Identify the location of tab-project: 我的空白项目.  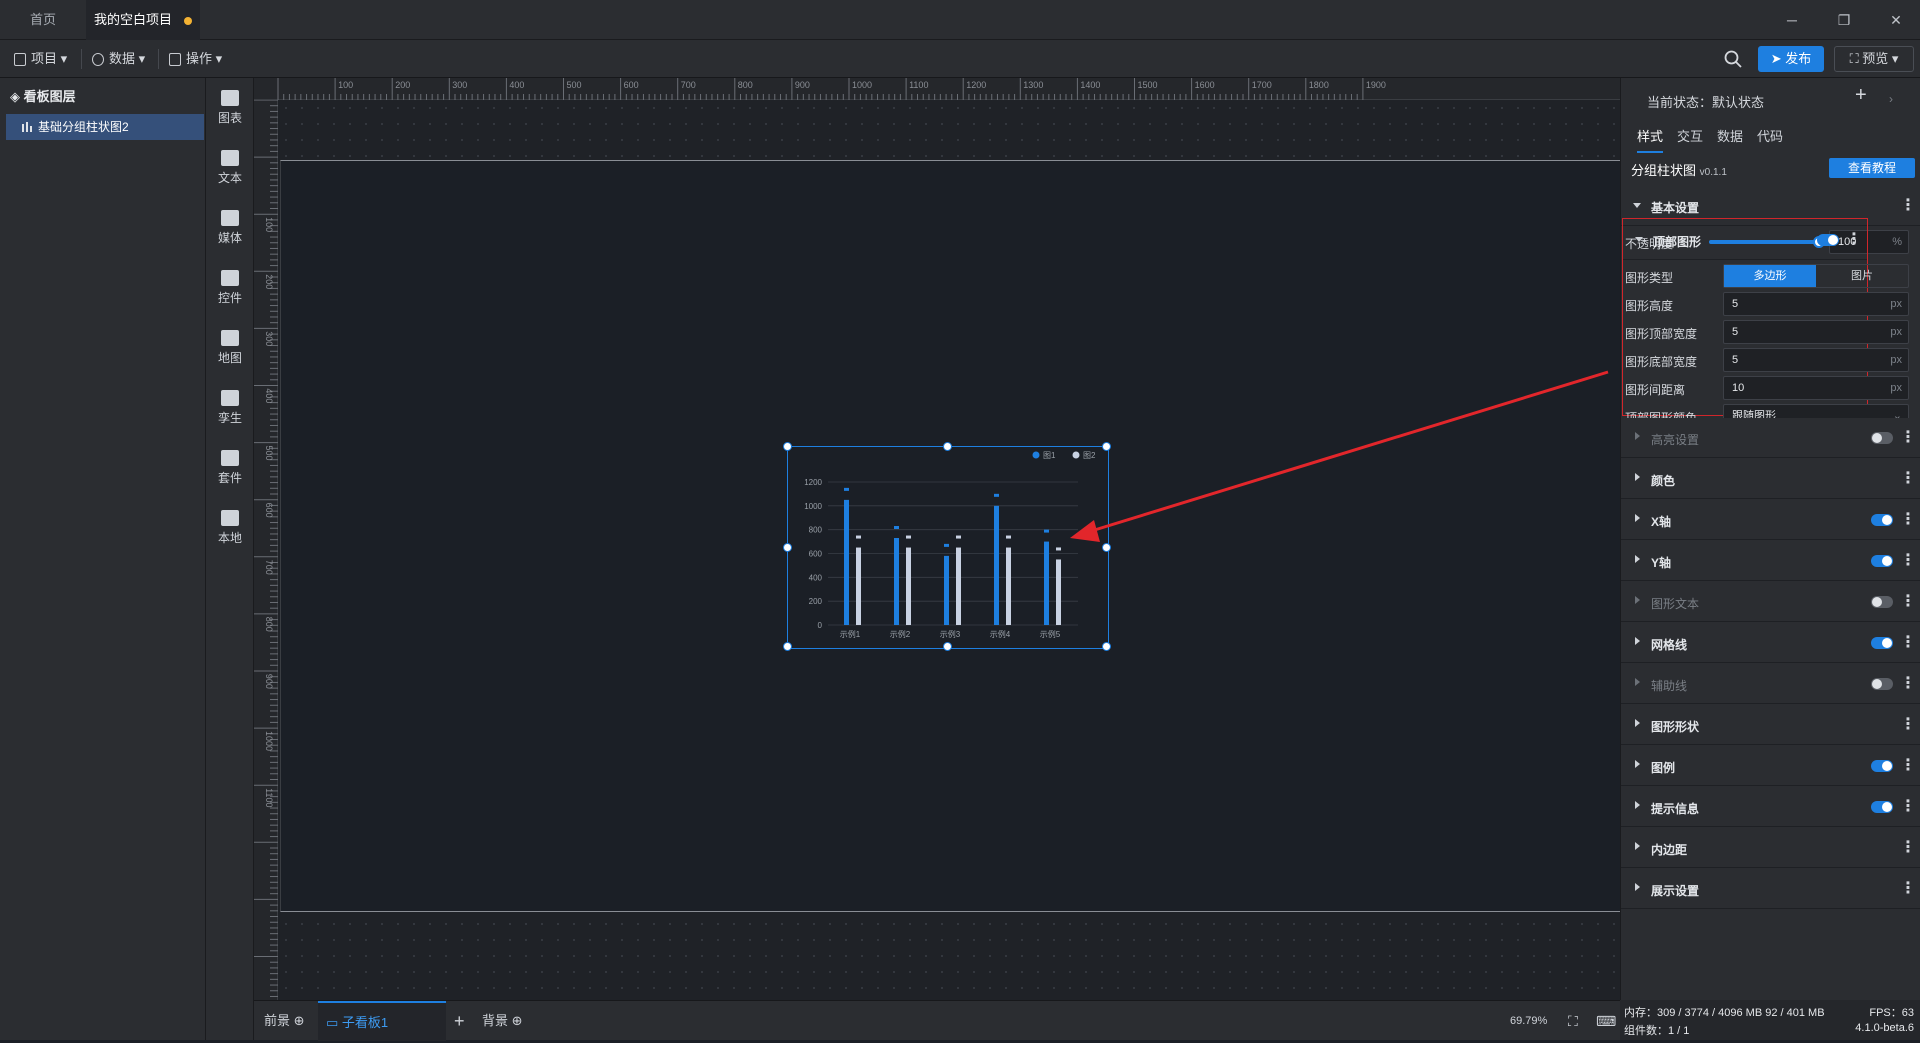
(143, 20).